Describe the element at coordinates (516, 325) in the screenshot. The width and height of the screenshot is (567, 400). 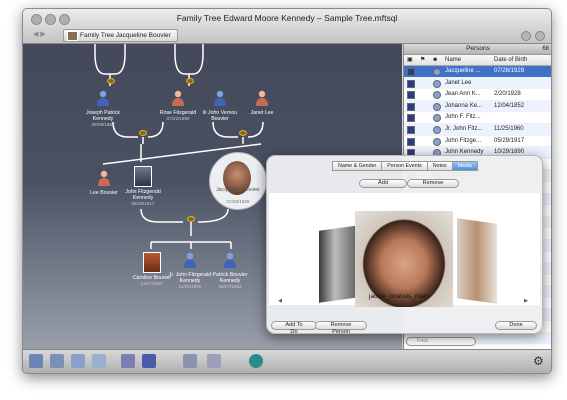
I see `done-button: Done` at that location.